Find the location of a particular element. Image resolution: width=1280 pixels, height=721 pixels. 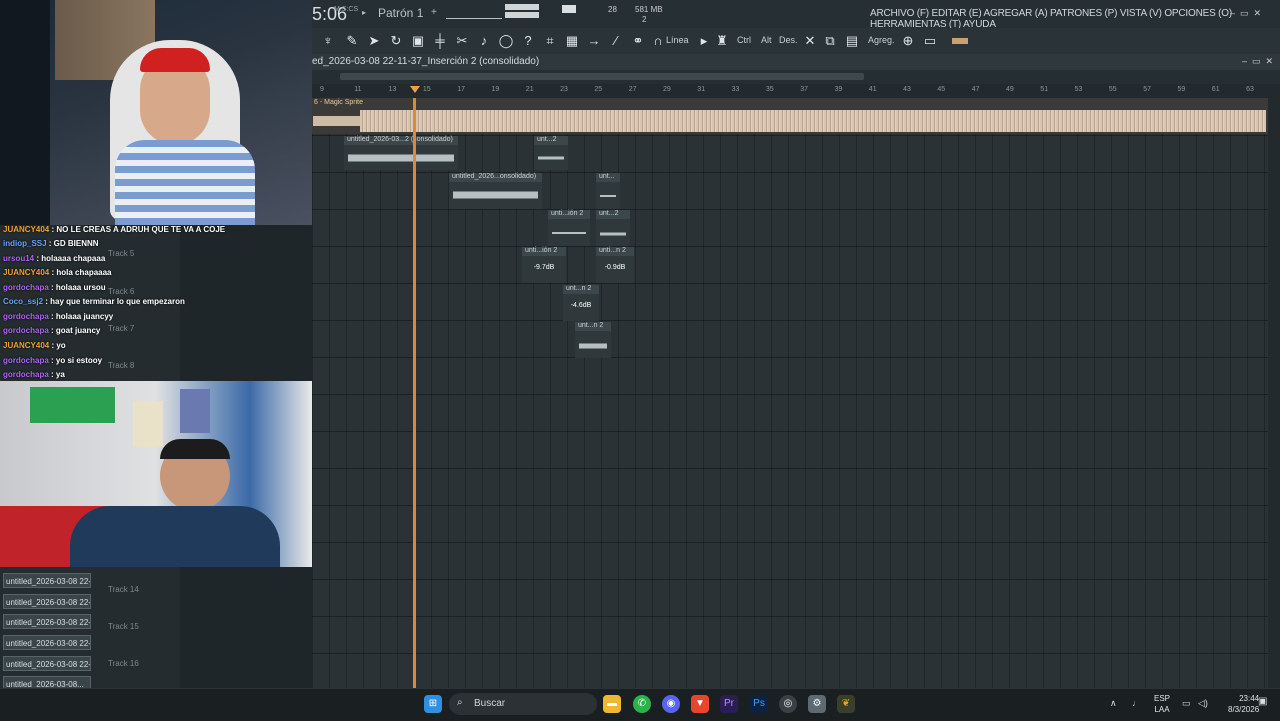

chat-icon: ◯ is located at coordinates (506, 41).